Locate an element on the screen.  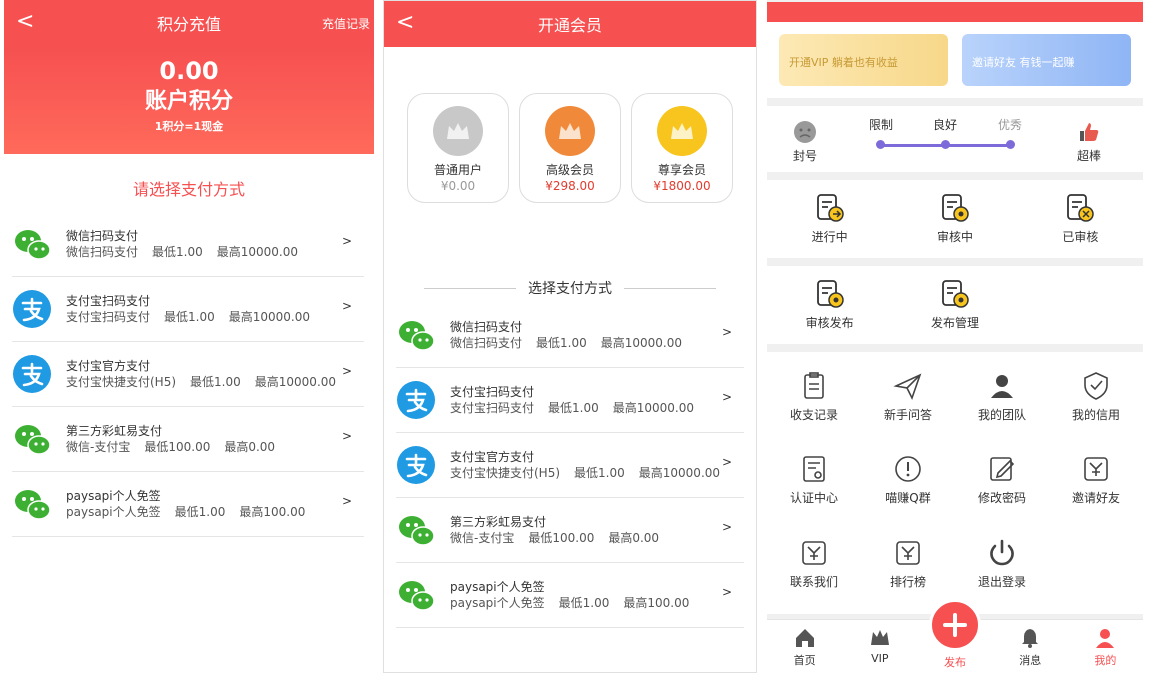
tab-vip: VIP is located at coordinates (879, 646).